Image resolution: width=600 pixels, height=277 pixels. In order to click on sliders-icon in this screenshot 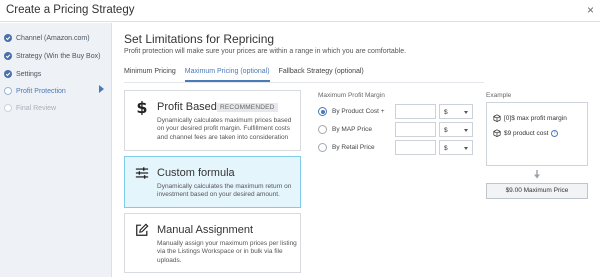, I will do `click(142, 173)`.